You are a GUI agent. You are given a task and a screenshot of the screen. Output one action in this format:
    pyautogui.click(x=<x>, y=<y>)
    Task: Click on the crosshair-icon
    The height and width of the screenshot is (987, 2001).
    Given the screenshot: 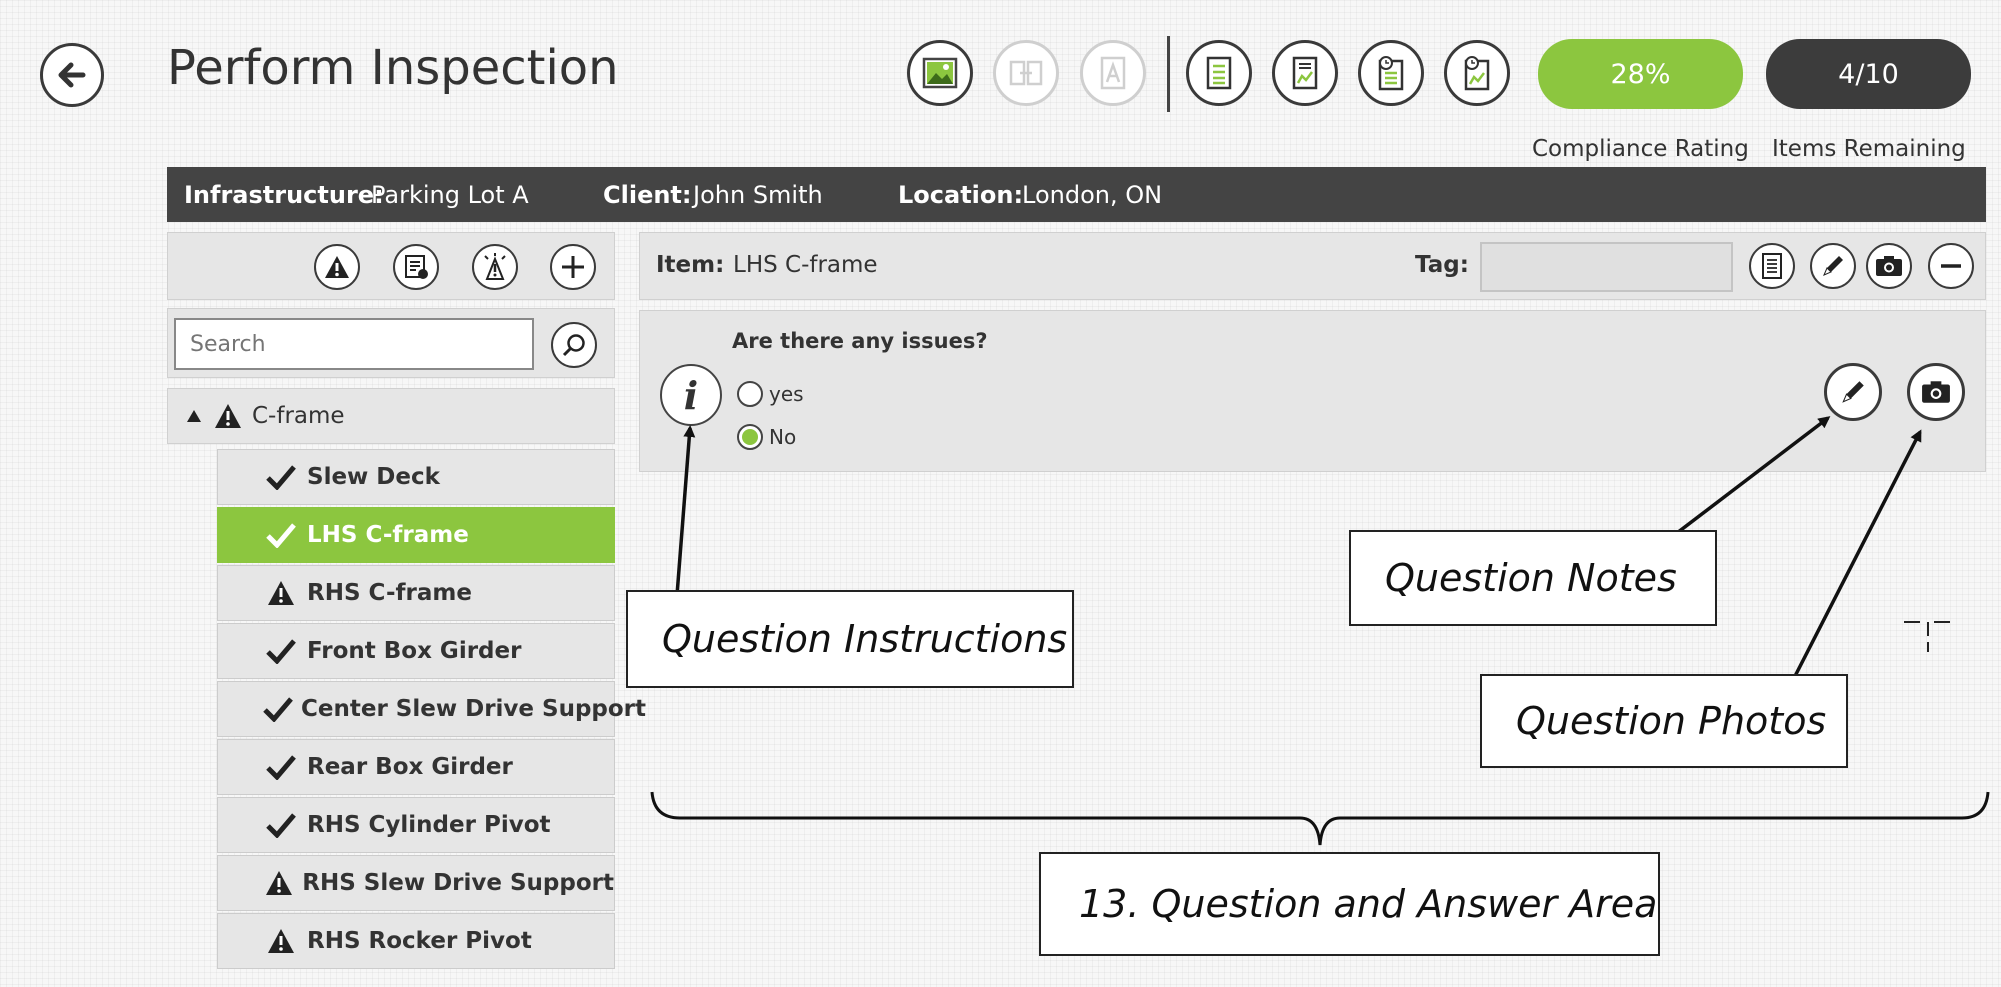 What is the action you would take?
    pyautogui.click(x=1927, y=636)
    